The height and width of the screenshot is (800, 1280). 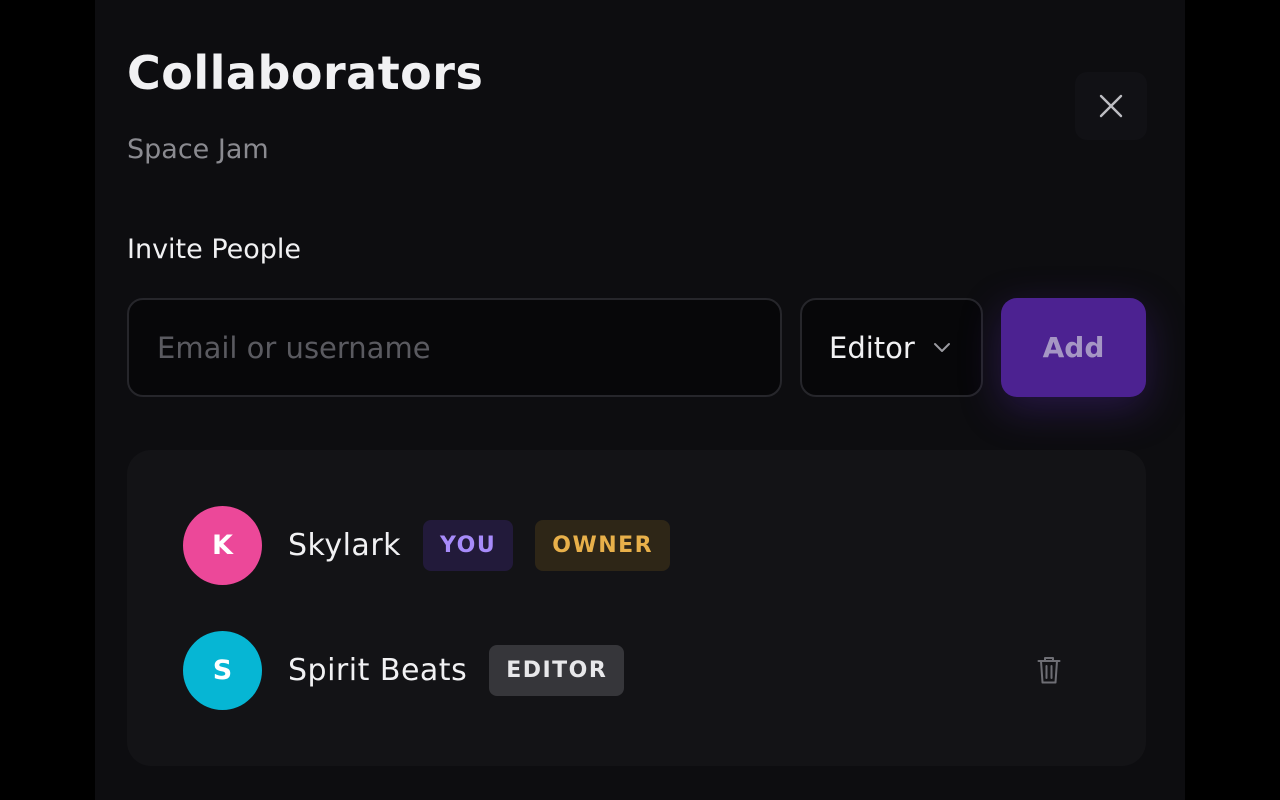 What do you see at coordinates (198, 149) in the screenshot?
I see `modal-subtitle: Space Jam` at bounding box center [198, 149].